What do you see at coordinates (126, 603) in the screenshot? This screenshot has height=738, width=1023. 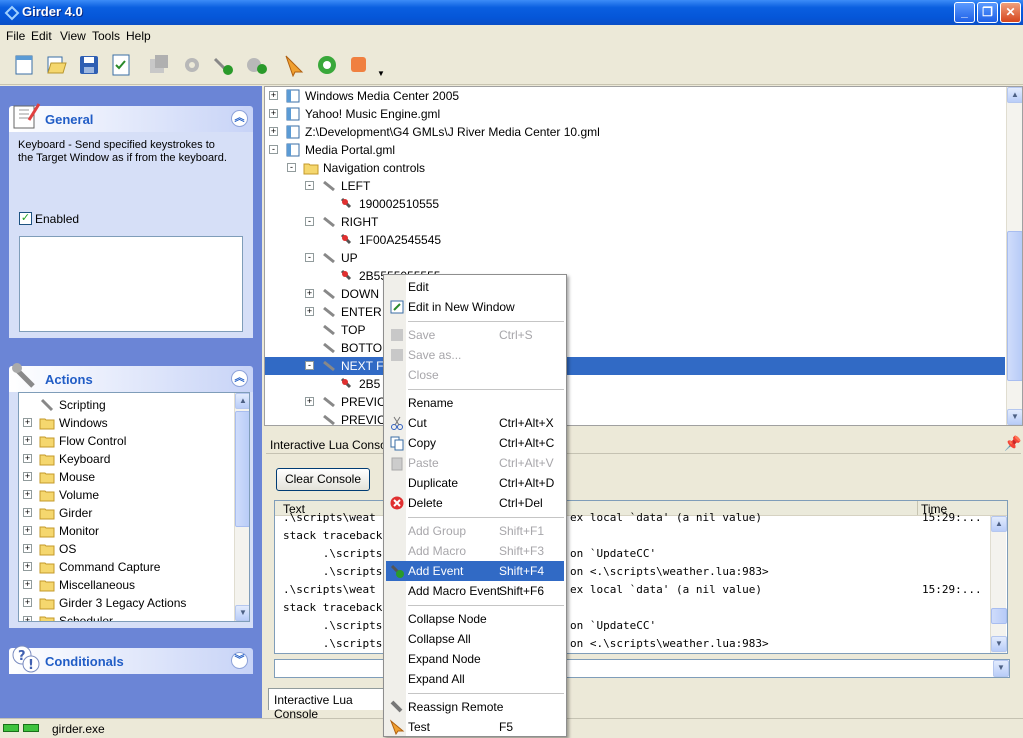 I see `actions-tree-item: + Girder 3 Legacy Actions` at bounding box center [126, 603].